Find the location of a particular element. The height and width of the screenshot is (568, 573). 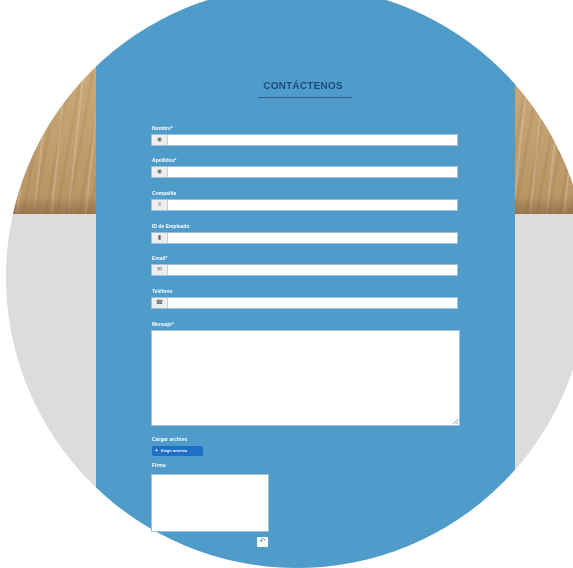

employee-id-input is located at coordinates (312, 238).